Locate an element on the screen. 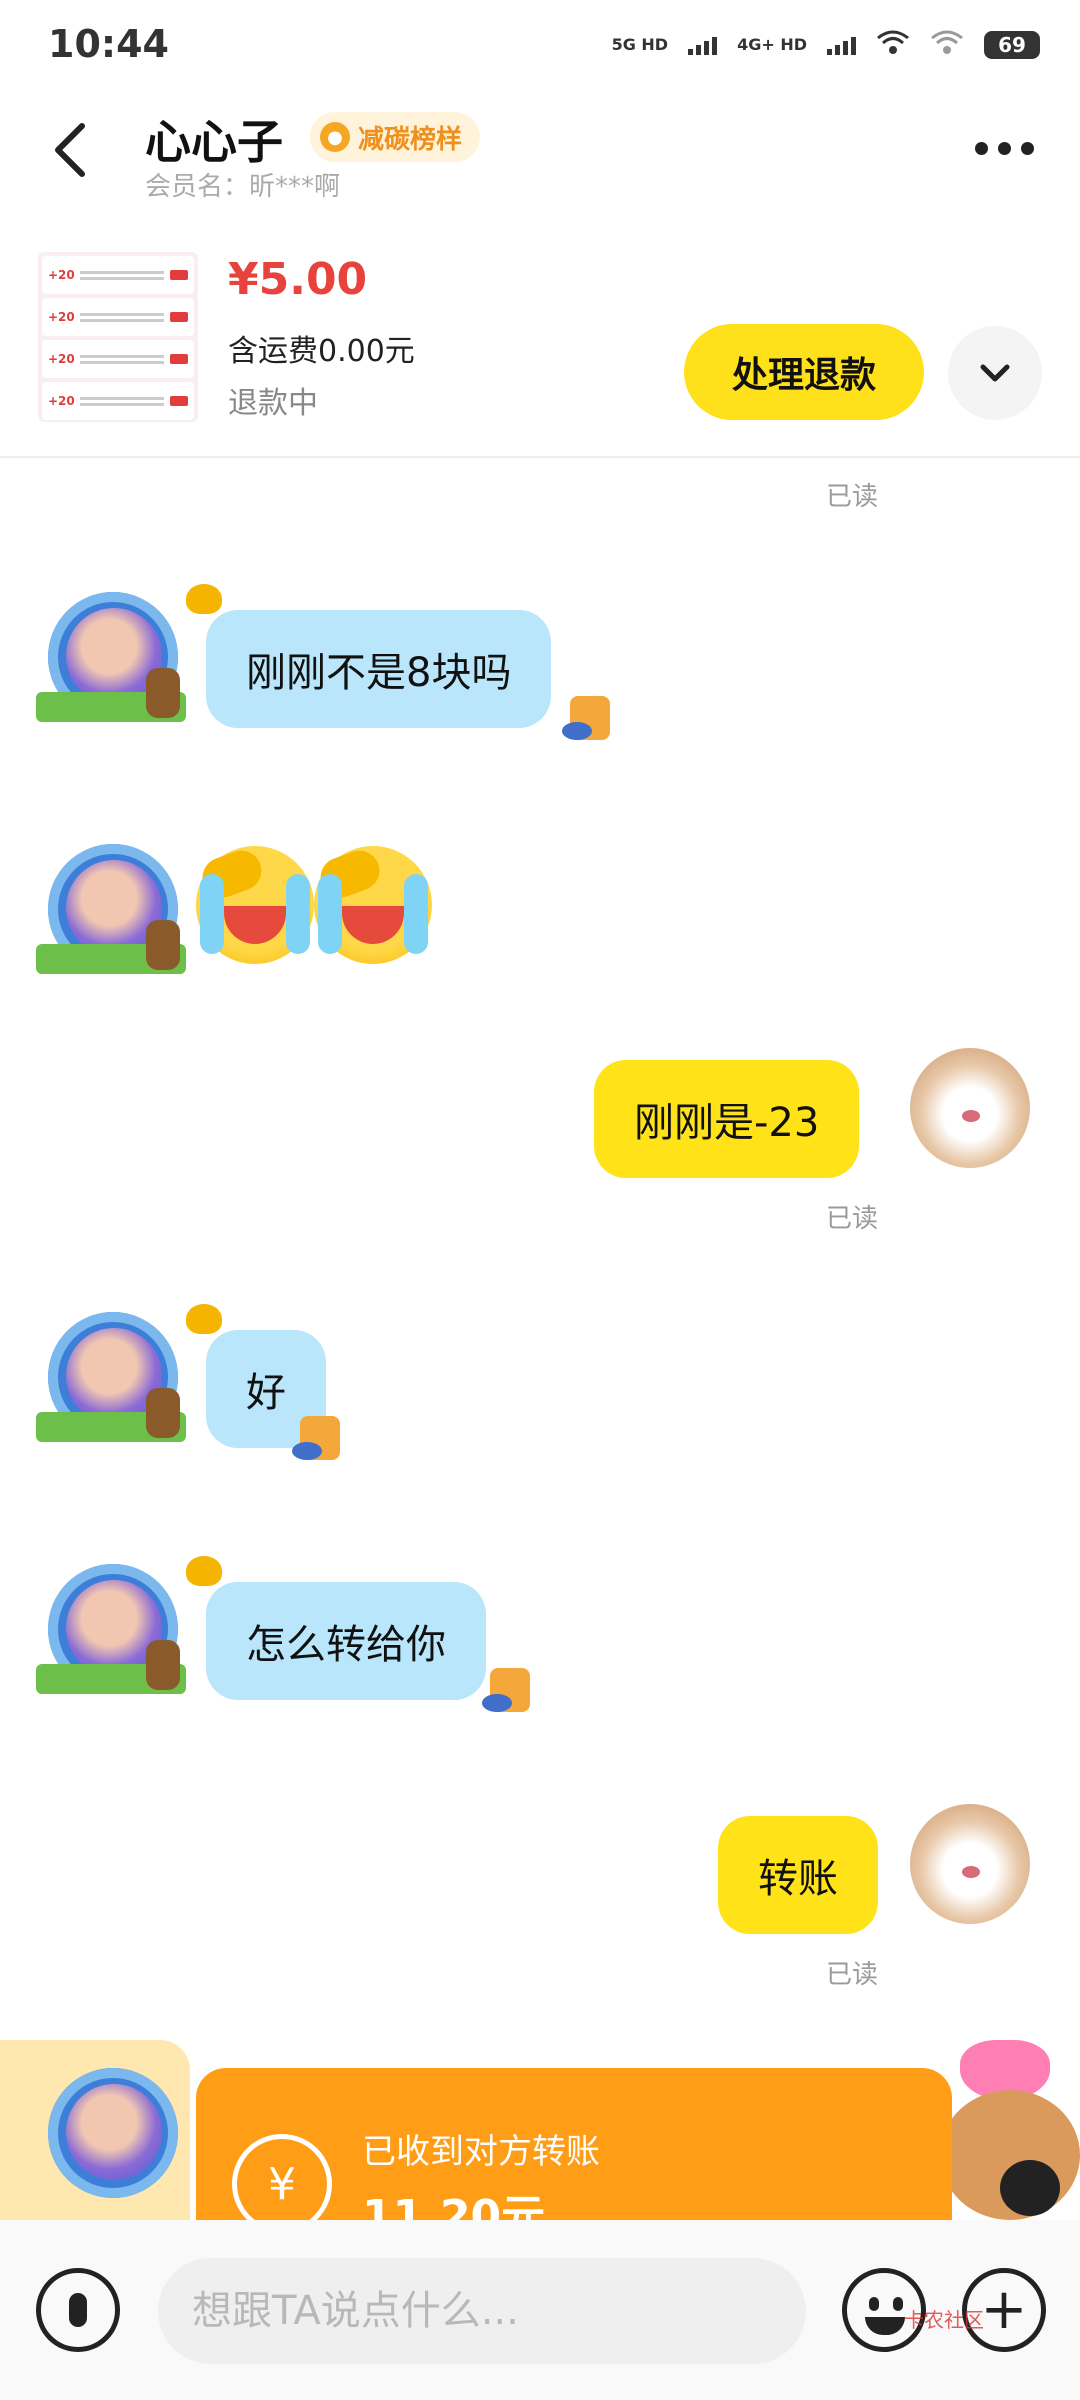 The width and height of the screenshot is (1080, 2400). message-input is located at coordinates (482, 2311).